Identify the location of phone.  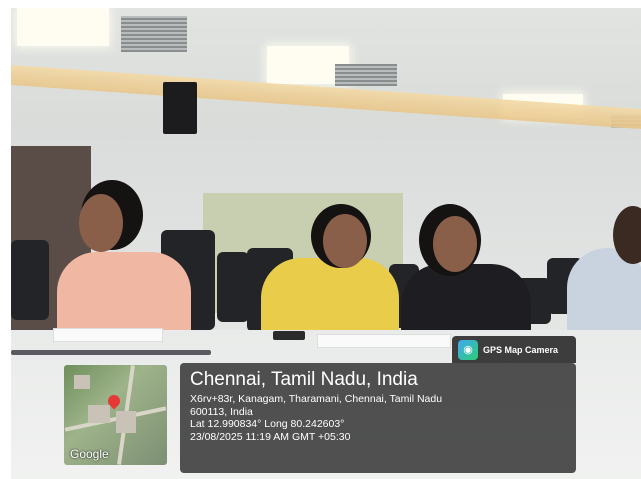
(289, 335).